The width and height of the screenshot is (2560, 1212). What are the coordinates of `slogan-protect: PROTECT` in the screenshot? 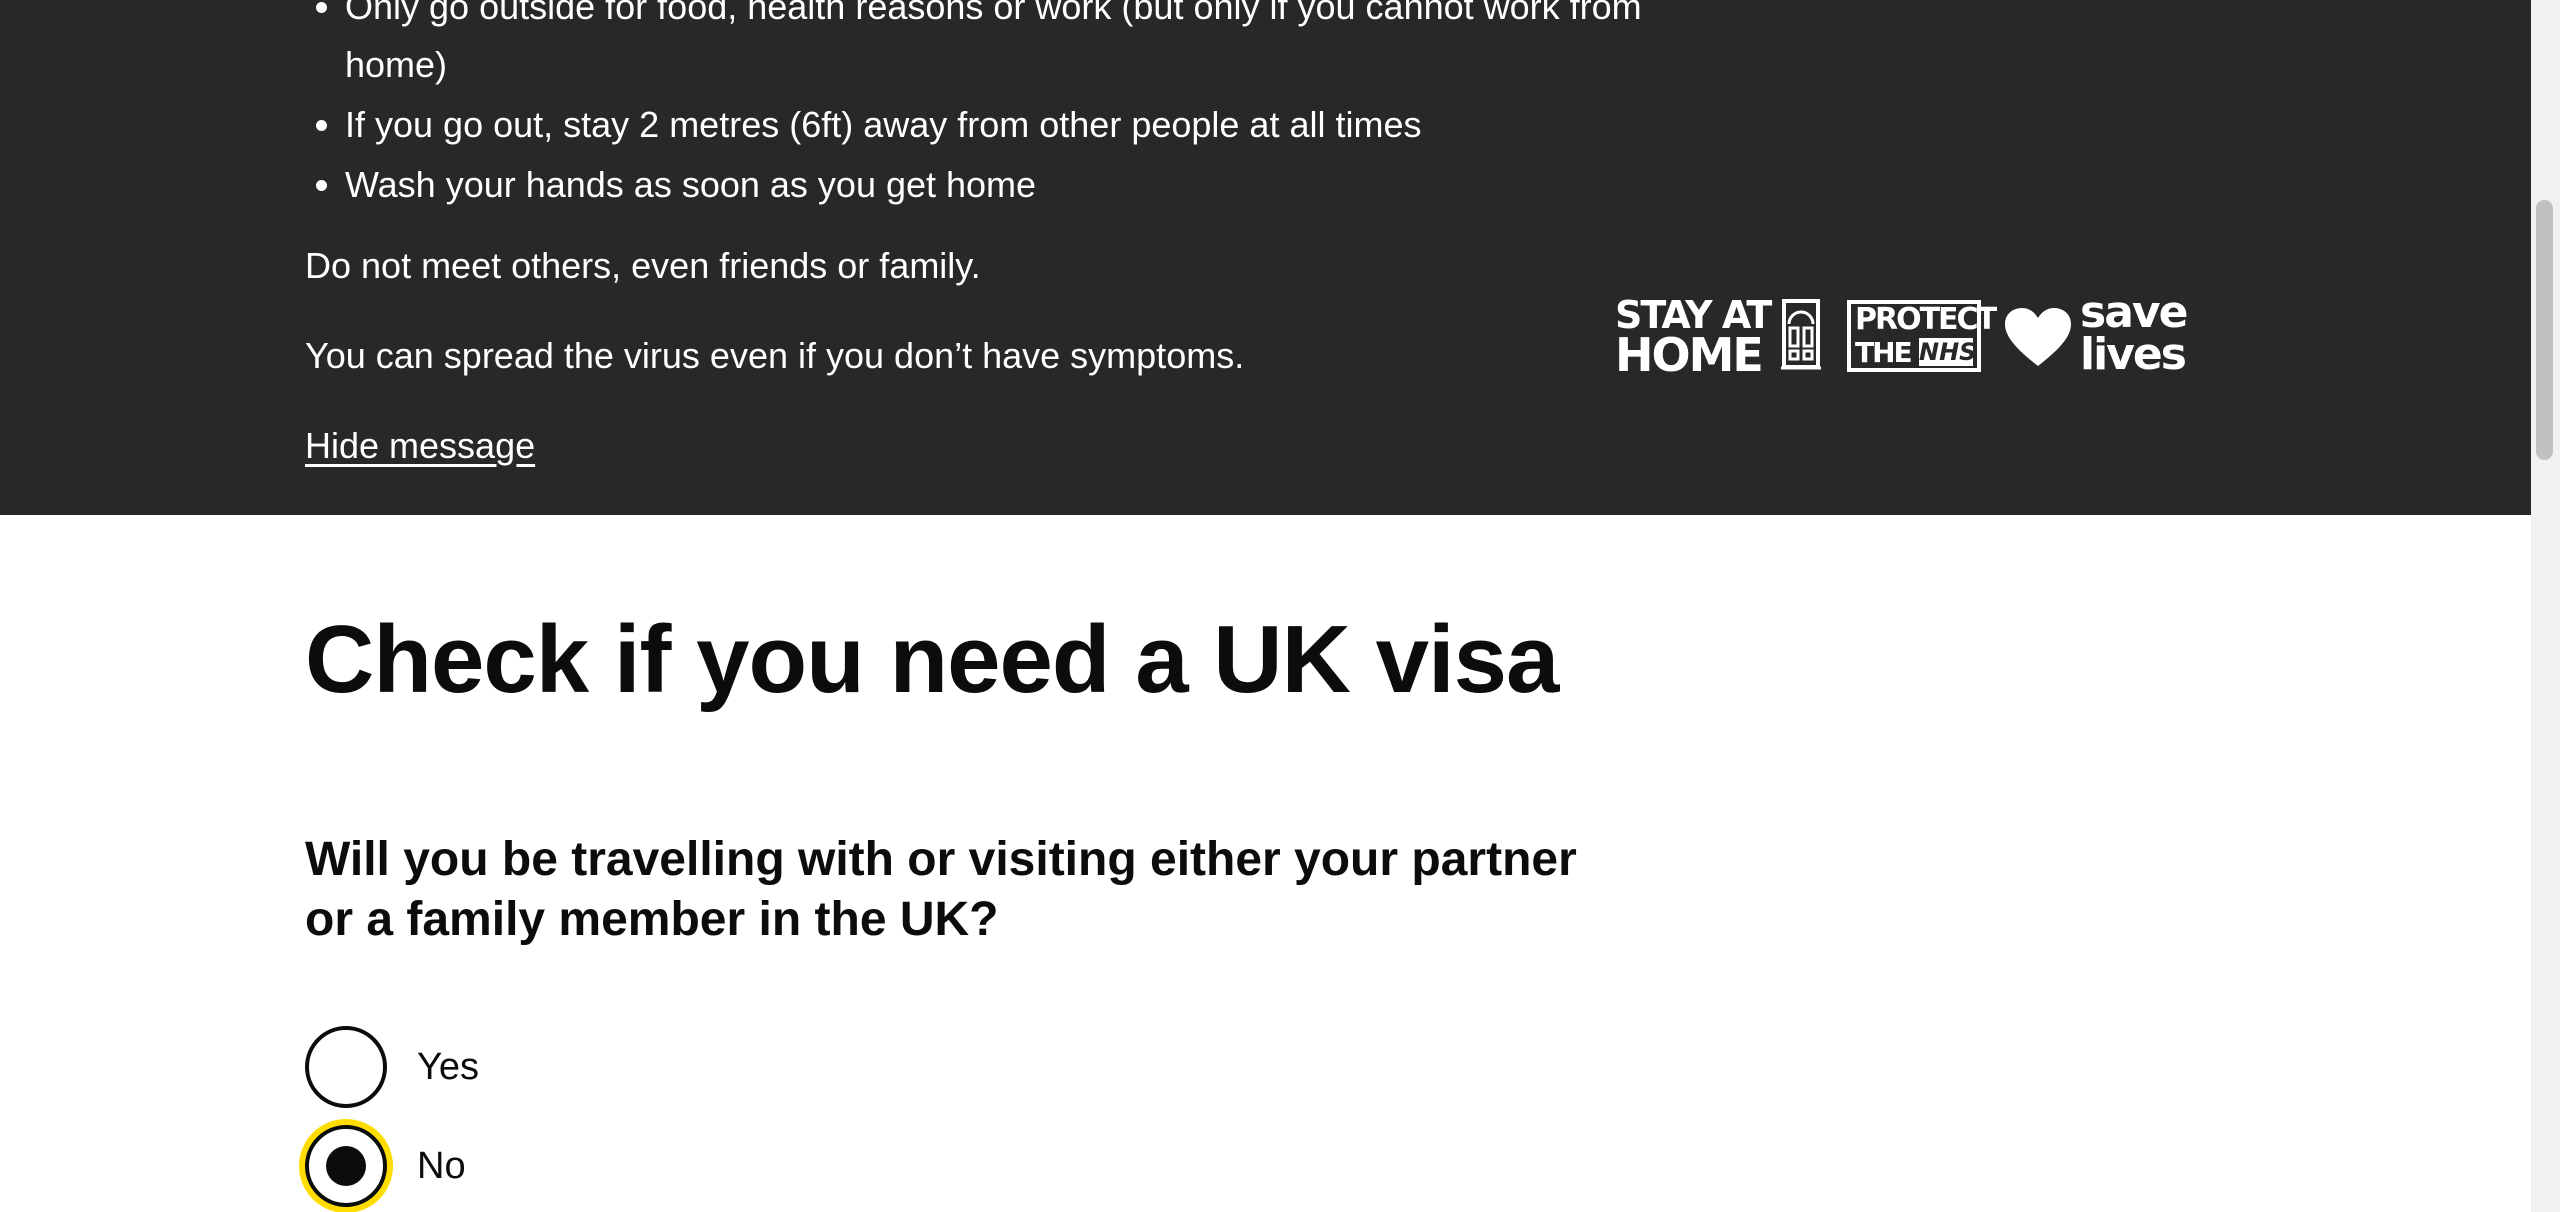 It's located at (1926, 319).